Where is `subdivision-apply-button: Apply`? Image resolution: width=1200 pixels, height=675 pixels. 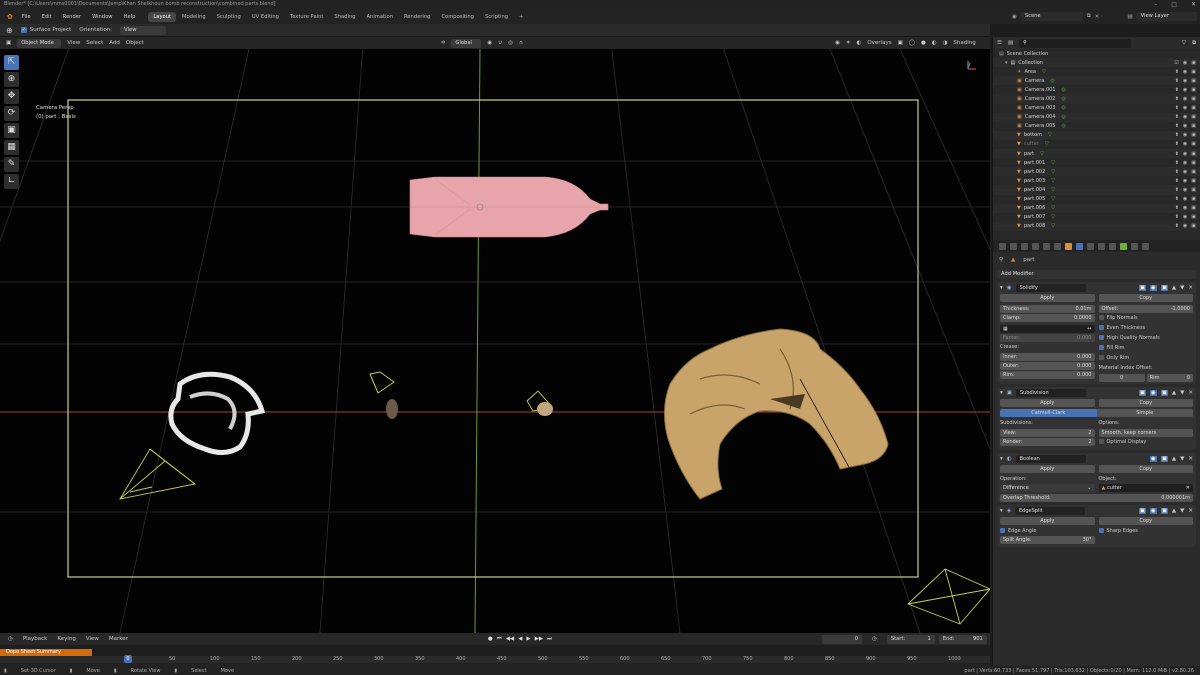
subdivision-apply-button: Apply is located at coordinates (1047, 403).